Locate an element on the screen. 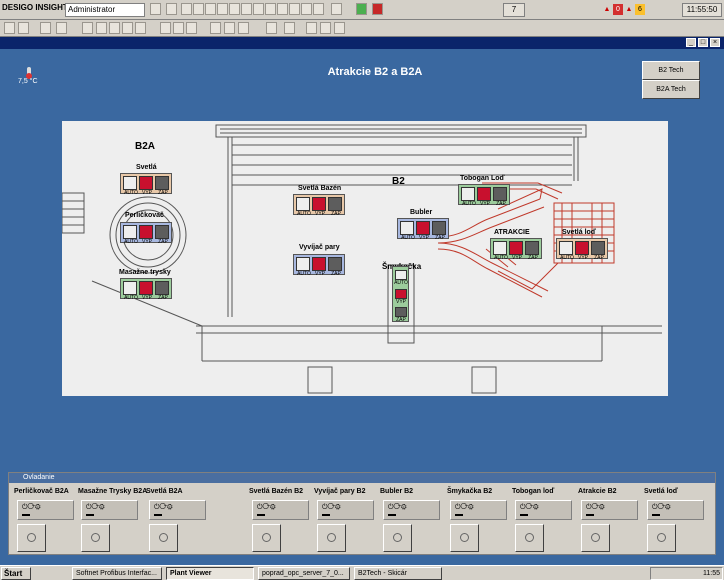 This screenshot has width=724, height=580. card-title: Svetlá Bazén B2 is located at coordinates (276, 491).